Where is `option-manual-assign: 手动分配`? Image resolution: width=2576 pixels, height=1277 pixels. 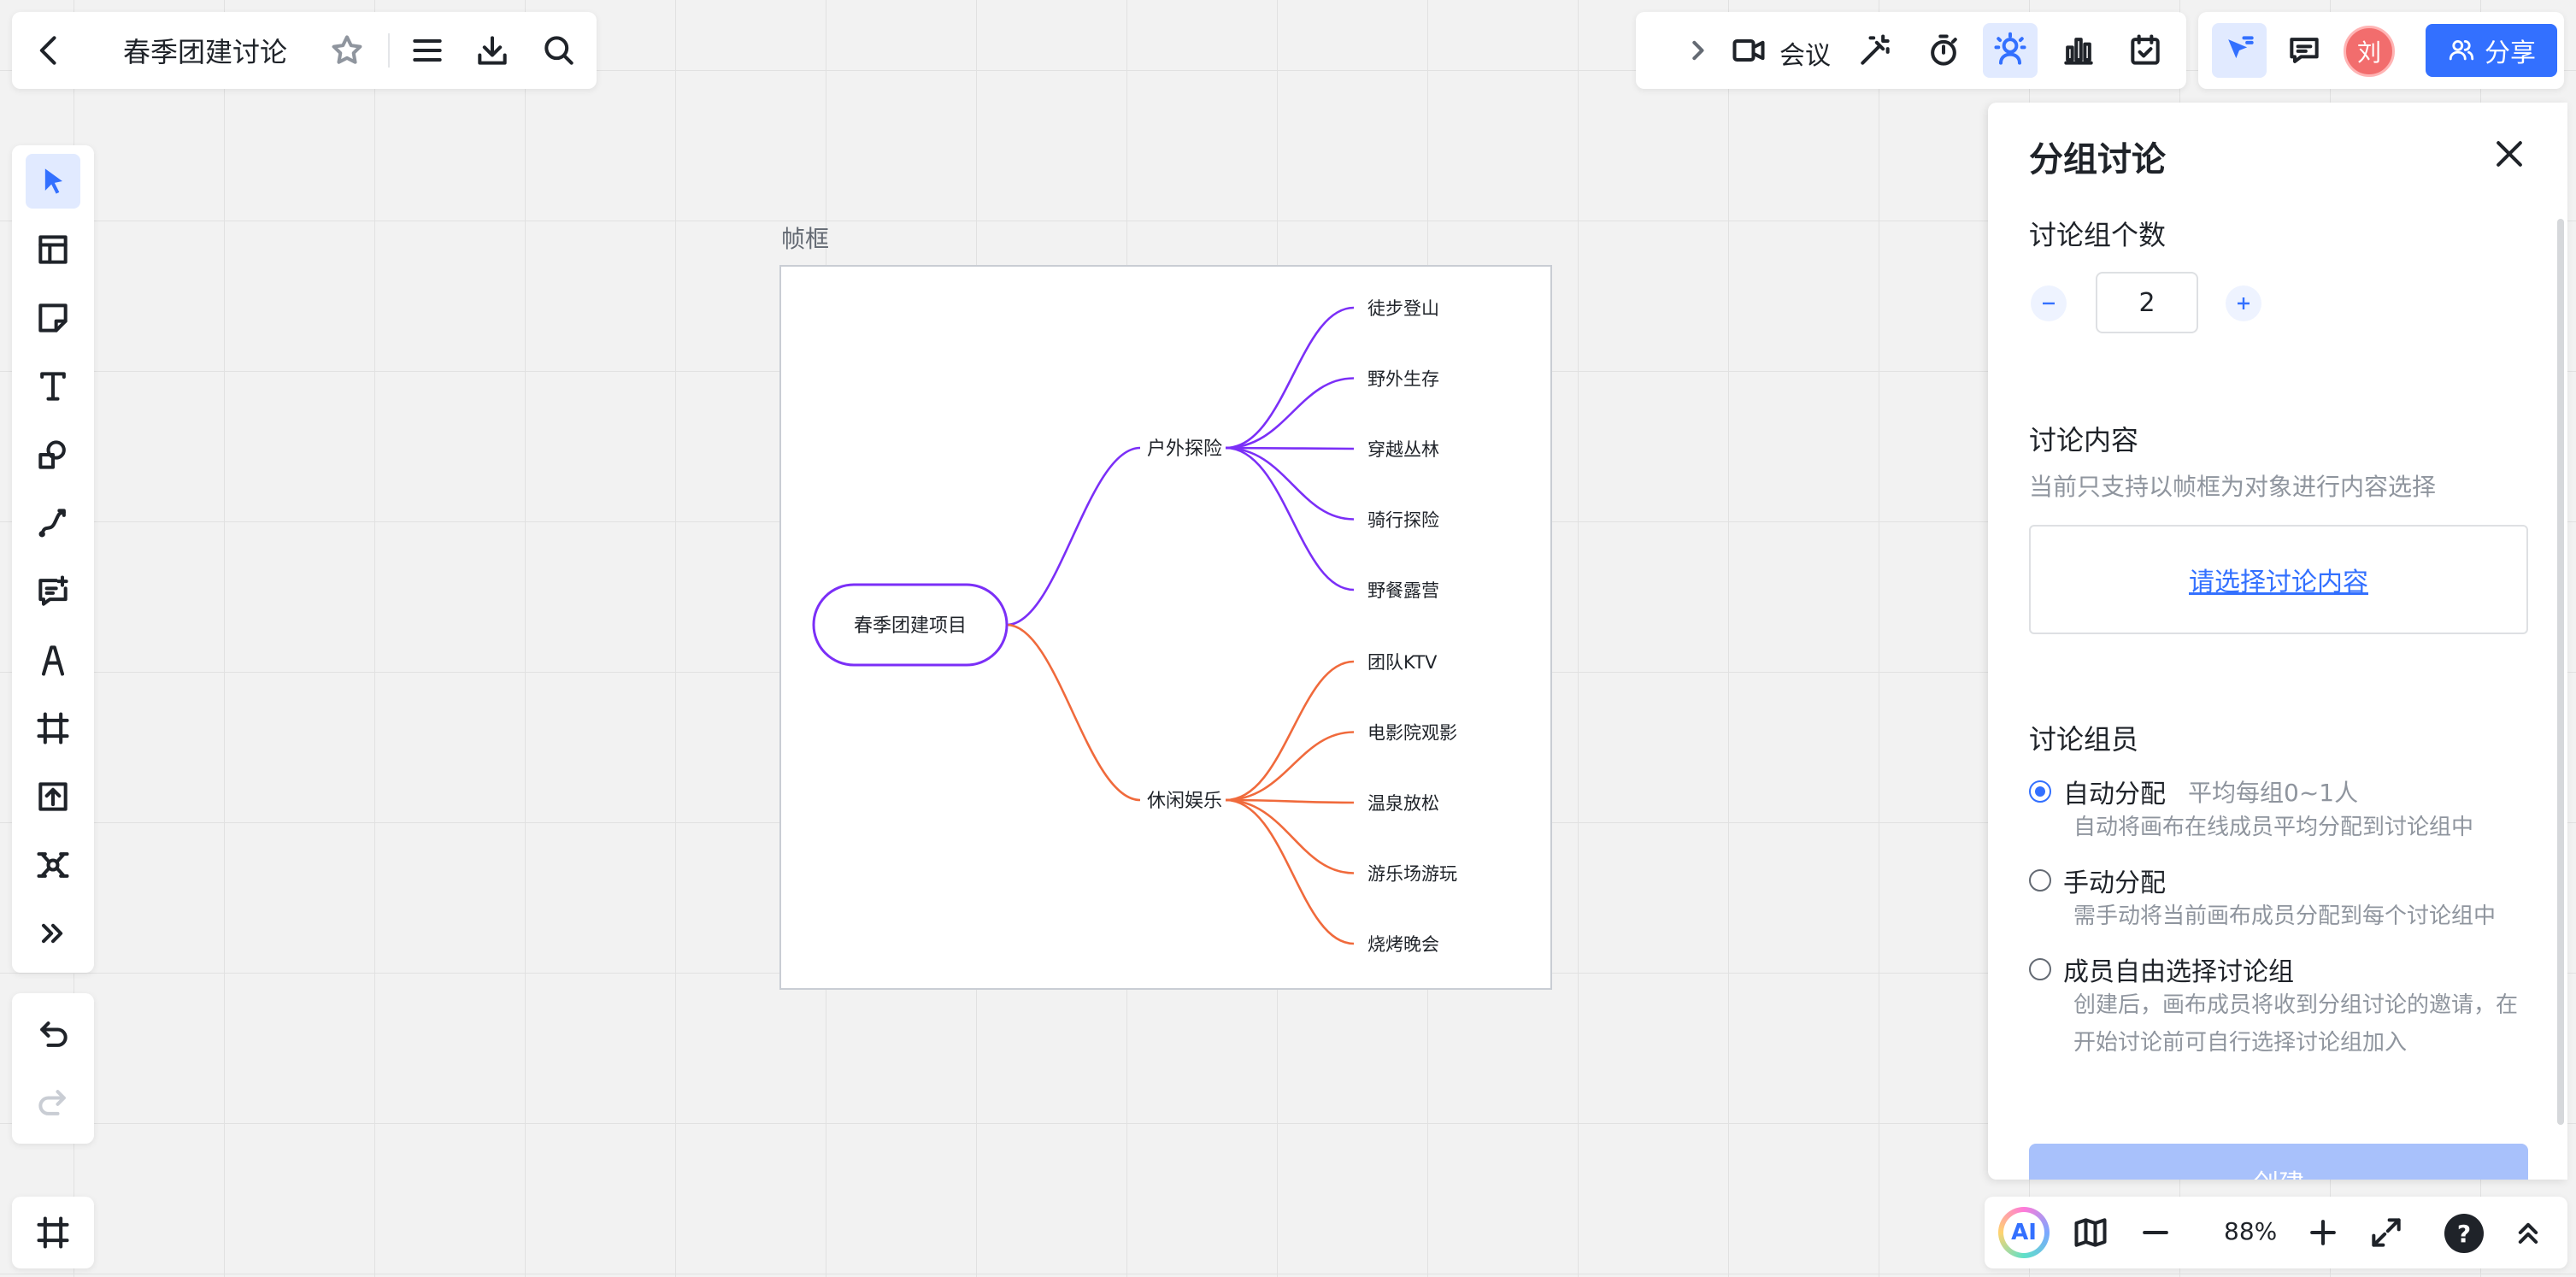 option-manual-assign: 手动分配 is located at coordinates (2097, 880).